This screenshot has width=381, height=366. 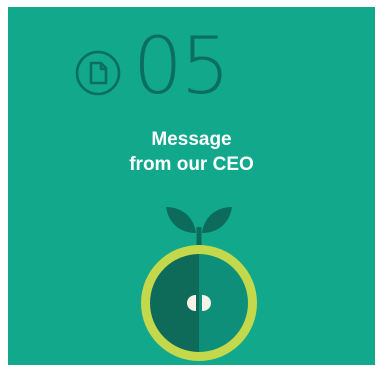 I want to click on leaf-left, so click(x=181, y=220).